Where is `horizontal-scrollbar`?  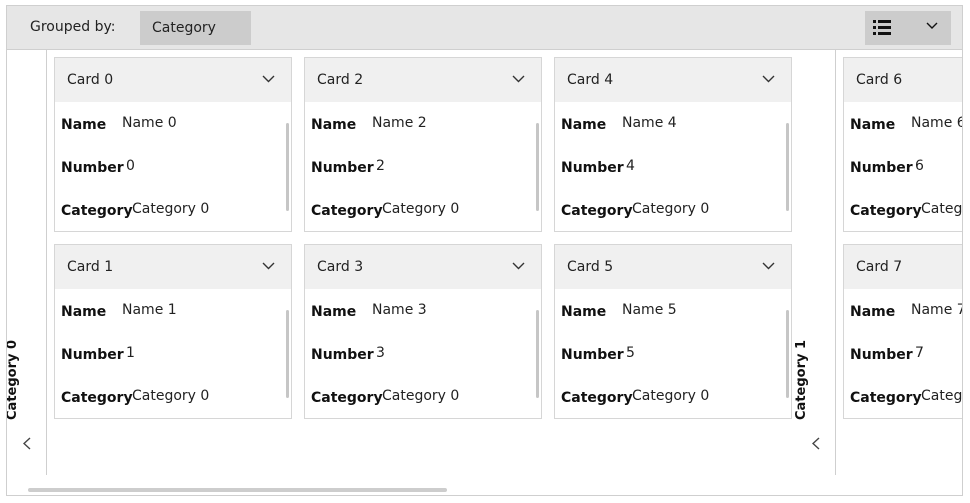 horizontal-scrollbar is located at coordinates (237, 490).